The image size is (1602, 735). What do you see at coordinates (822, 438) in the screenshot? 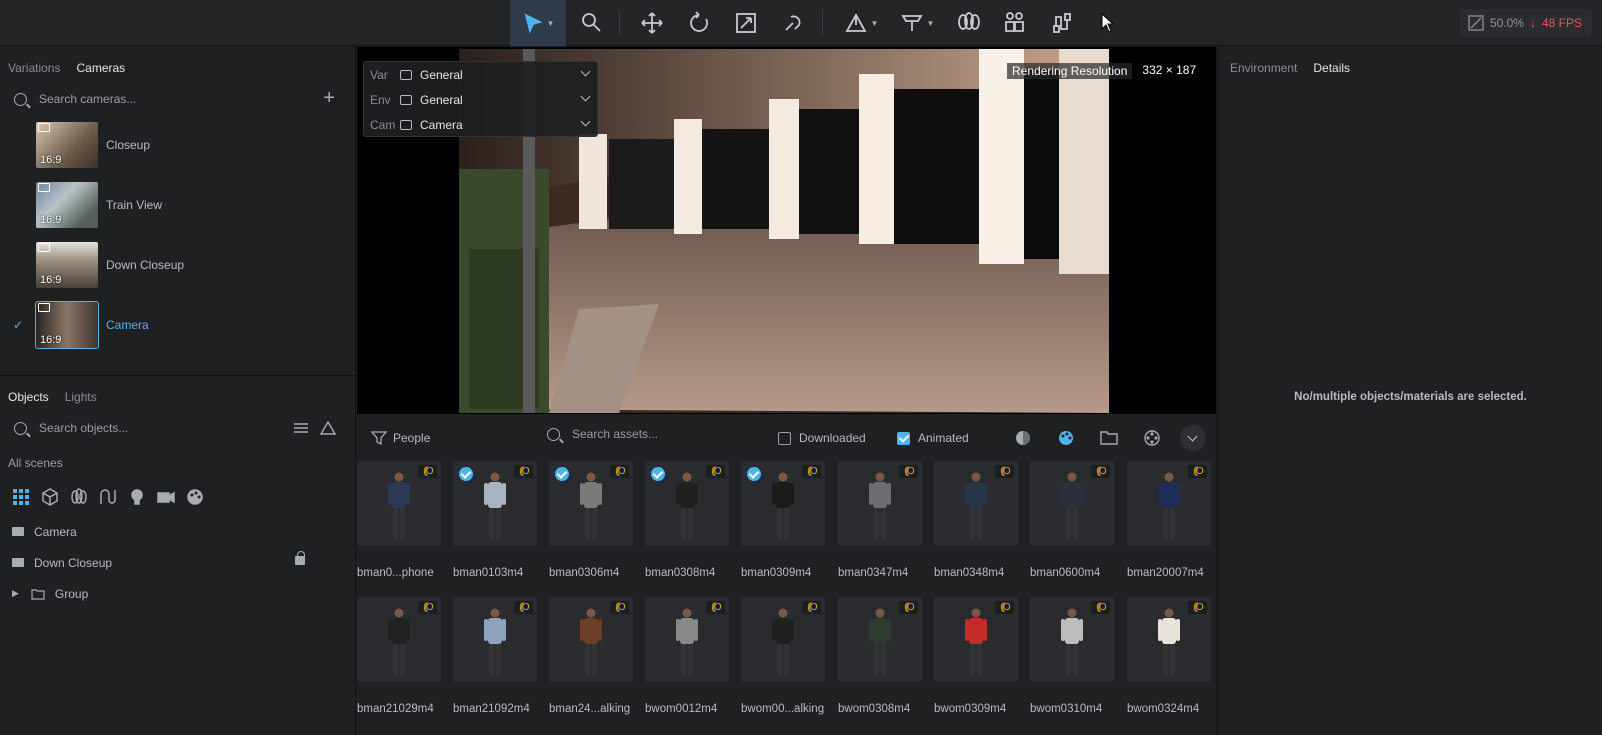
I see `downloaded-checkbox: Downloaded` at bounding box center [822, 438].